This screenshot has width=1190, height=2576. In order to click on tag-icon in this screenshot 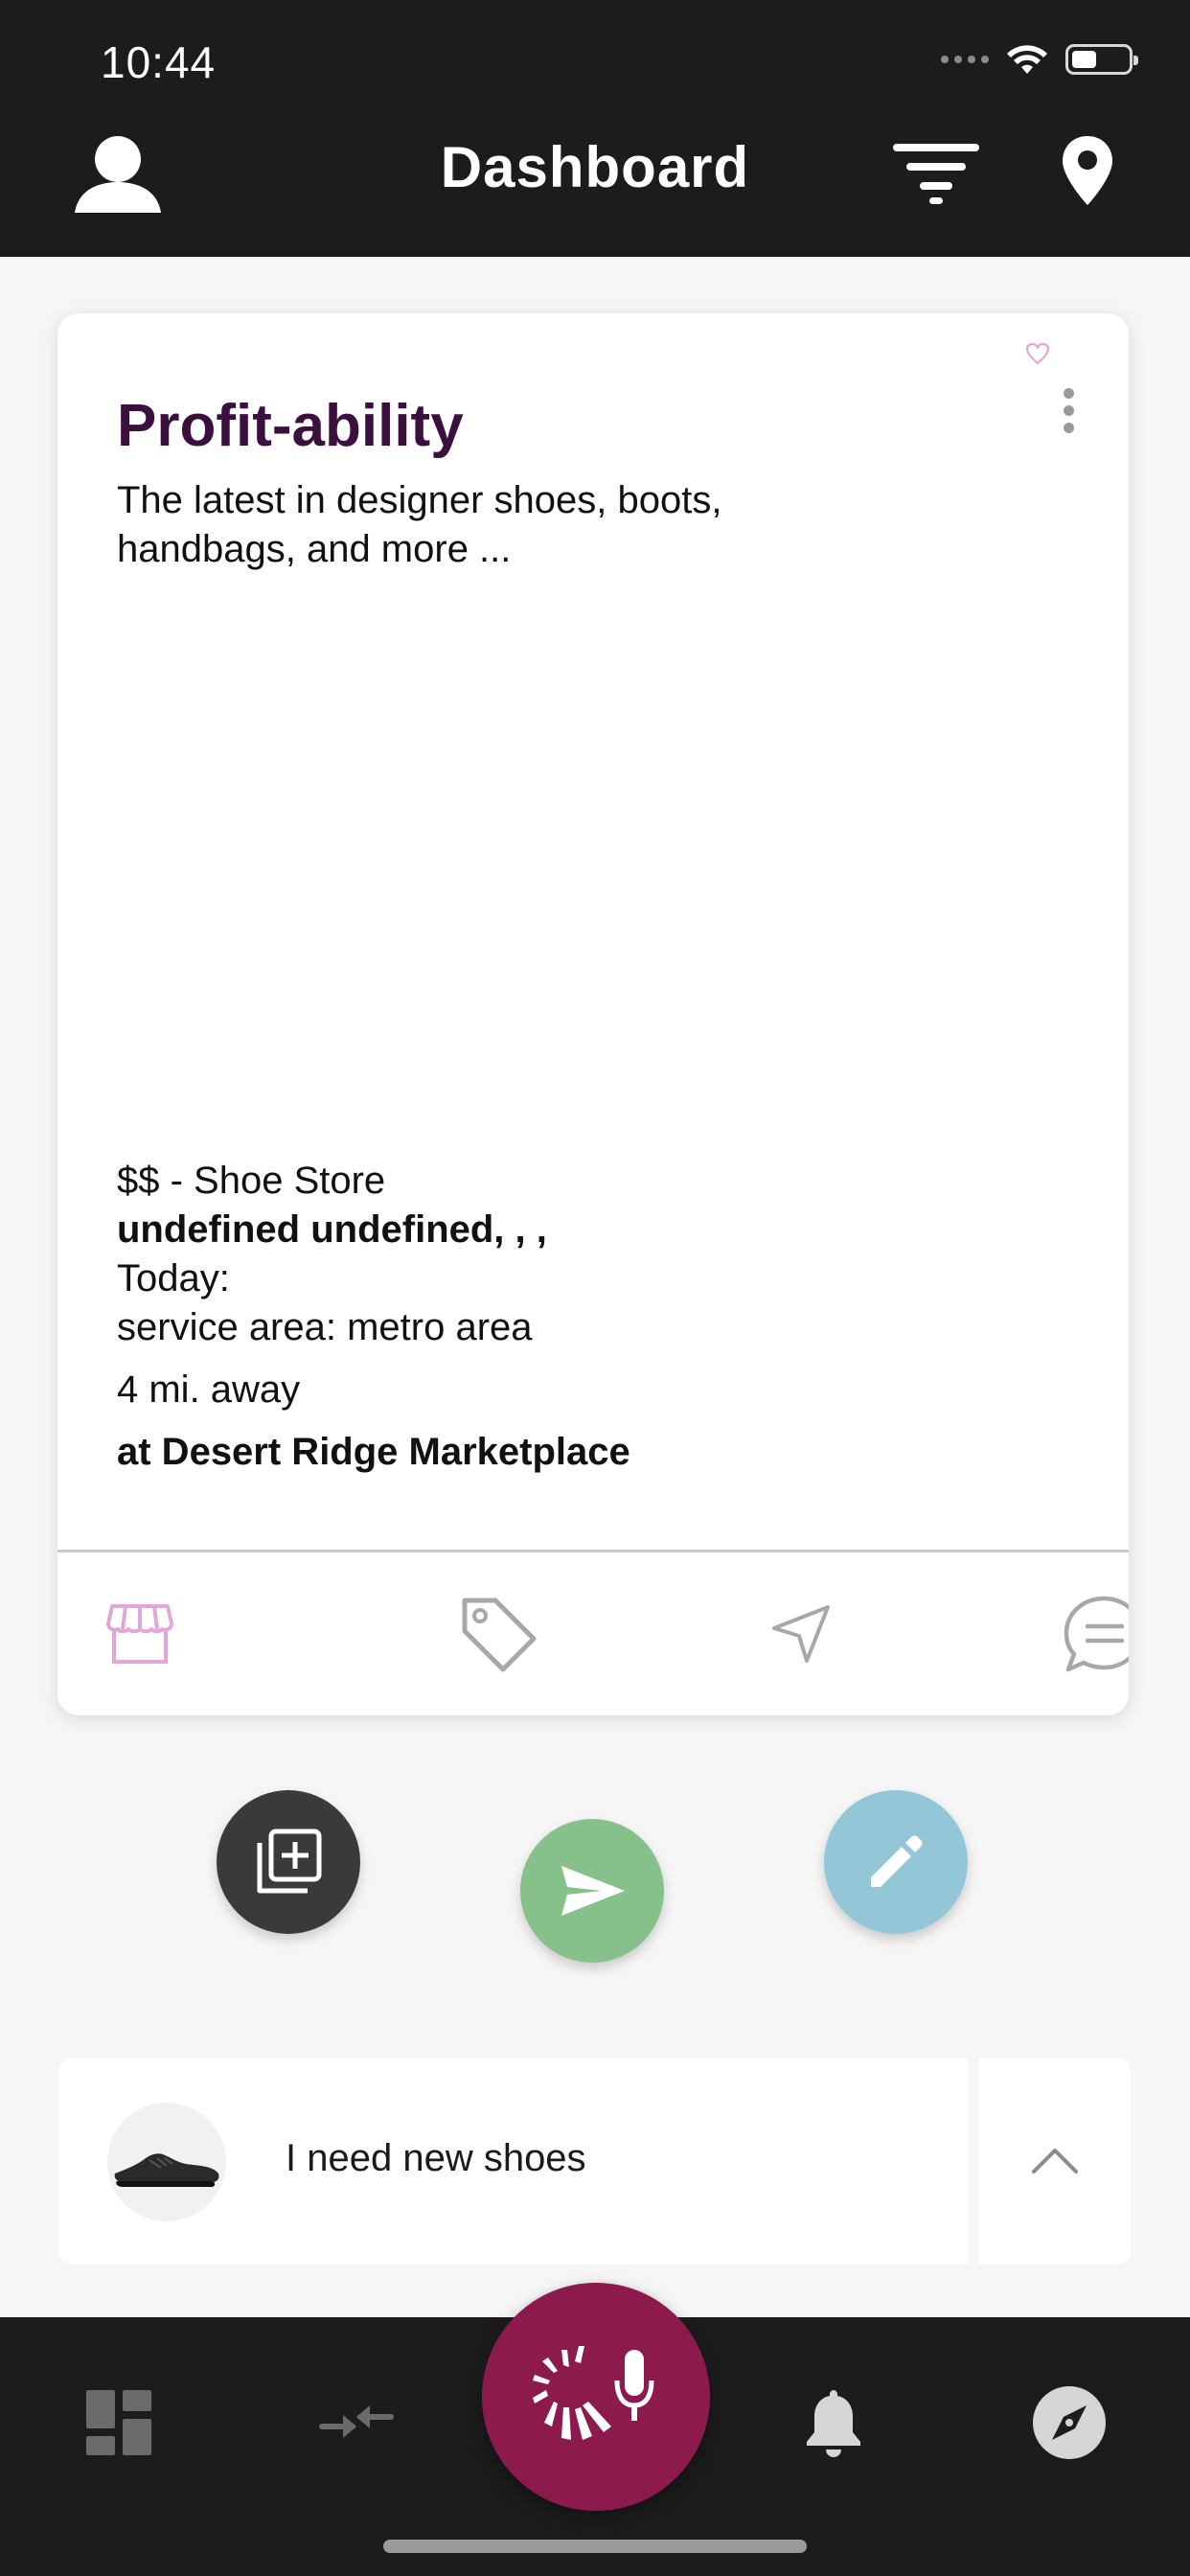, I will do `click(500, 1635)`.